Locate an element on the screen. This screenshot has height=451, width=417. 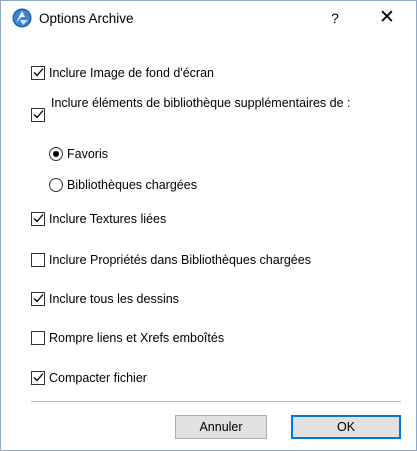
include-background-checkbox: Inclure Image de fond d'écran is located at coordinates (122, 73).